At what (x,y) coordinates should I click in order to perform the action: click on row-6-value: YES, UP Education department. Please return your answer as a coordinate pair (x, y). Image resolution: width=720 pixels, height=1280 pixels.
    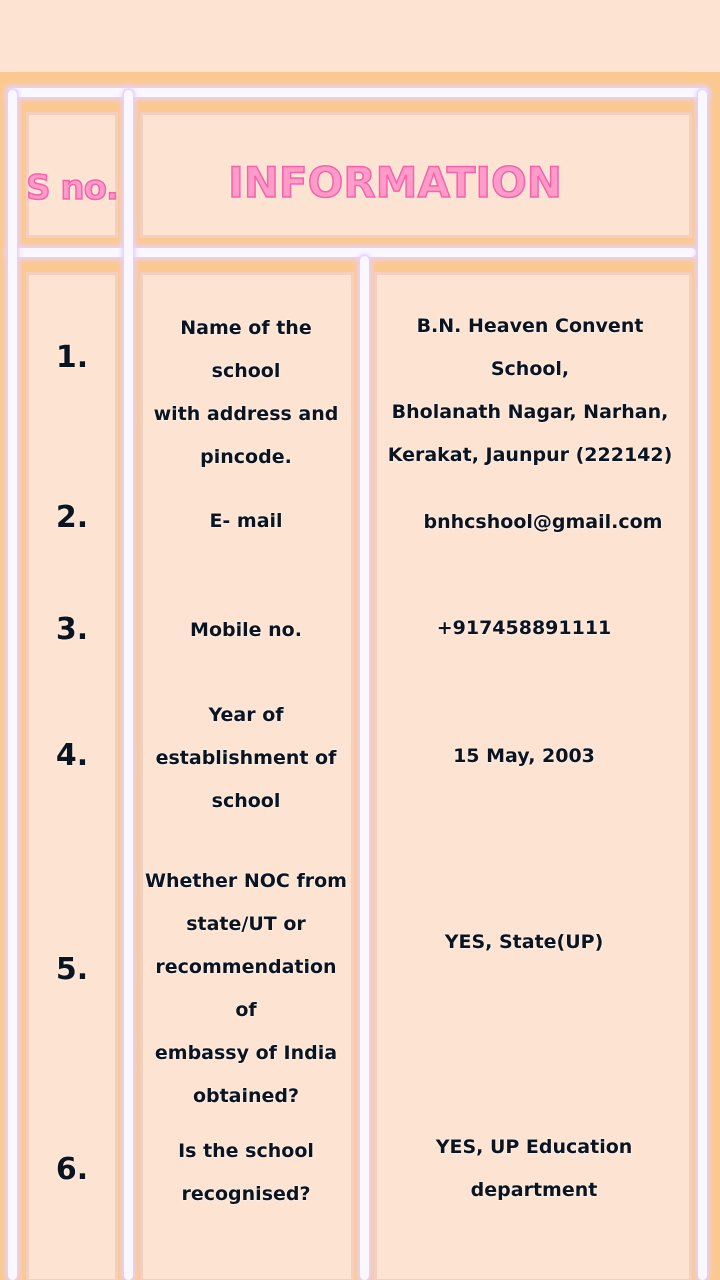
    Looking at the image, I should click on (534, 1168).